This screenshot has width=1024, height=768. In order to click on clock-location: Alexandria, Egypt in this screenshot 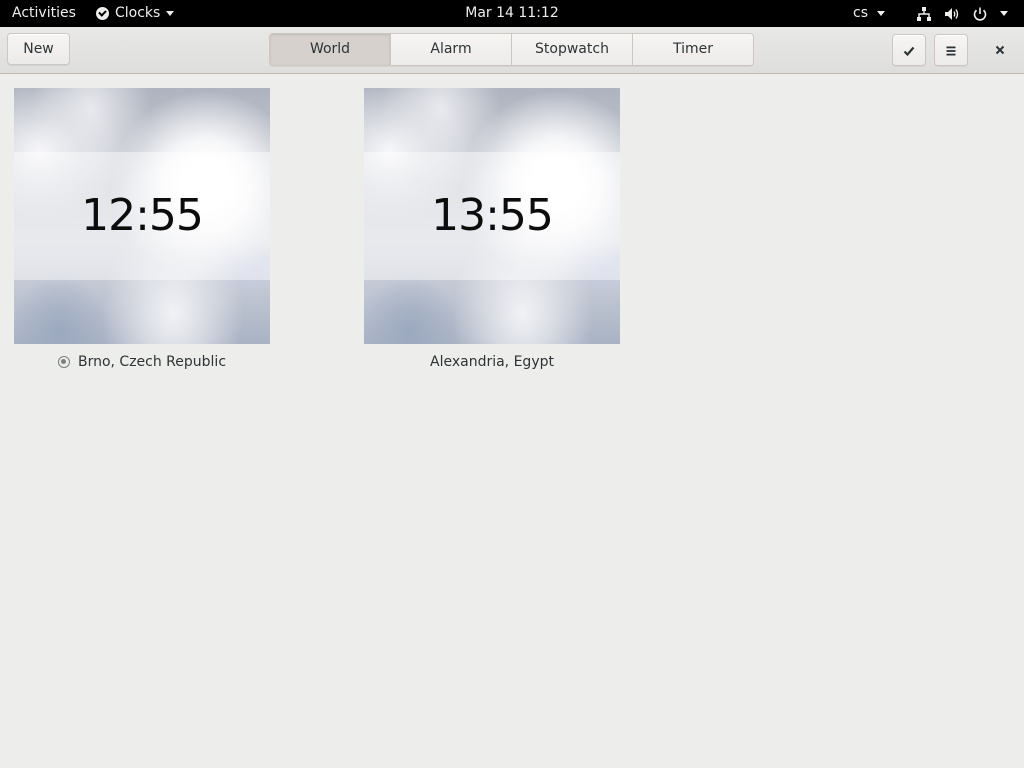, I will do `click(492, 362)`.